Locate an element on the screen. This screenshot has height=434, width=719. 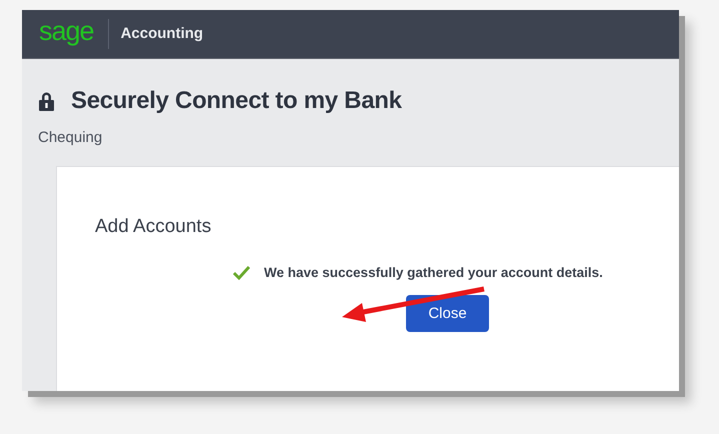
app-name: Accounting is located at coordinates (162, 34).